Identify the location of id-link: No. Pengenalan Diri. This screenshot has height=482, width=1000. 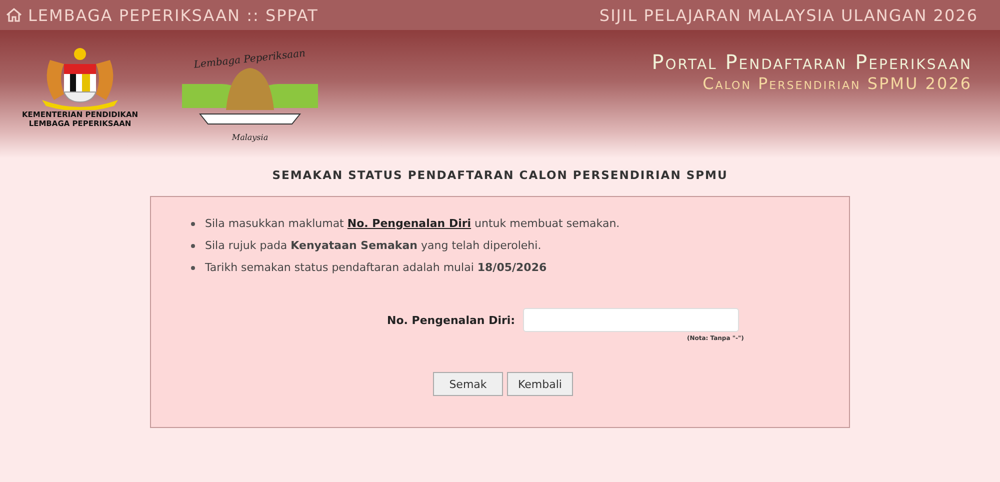
(409, 223).